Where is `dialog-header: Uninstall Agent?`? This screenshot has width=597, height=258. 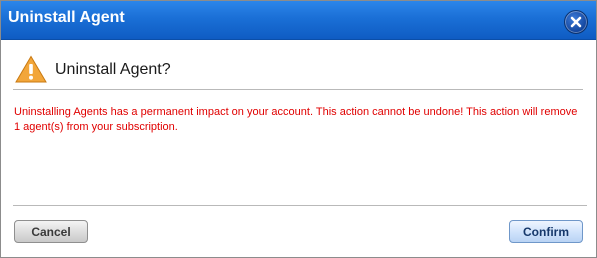 dialog-header: Uninstall Agent? is located at coordinates (298, 70).